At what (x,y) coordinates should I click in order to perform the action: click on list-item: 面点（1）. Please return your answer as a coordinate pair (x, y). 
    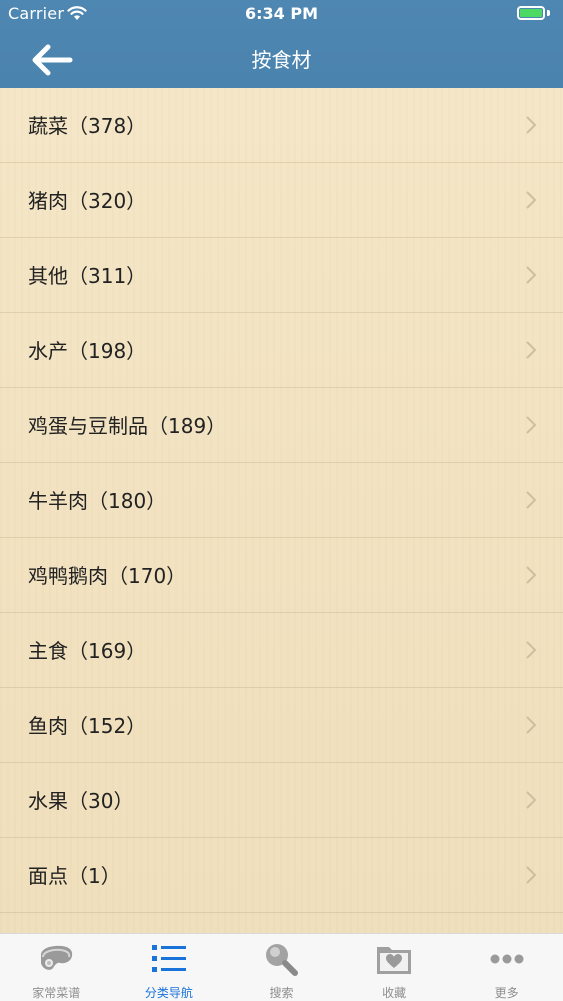
    Looking at the image, I should click on (281, 875).